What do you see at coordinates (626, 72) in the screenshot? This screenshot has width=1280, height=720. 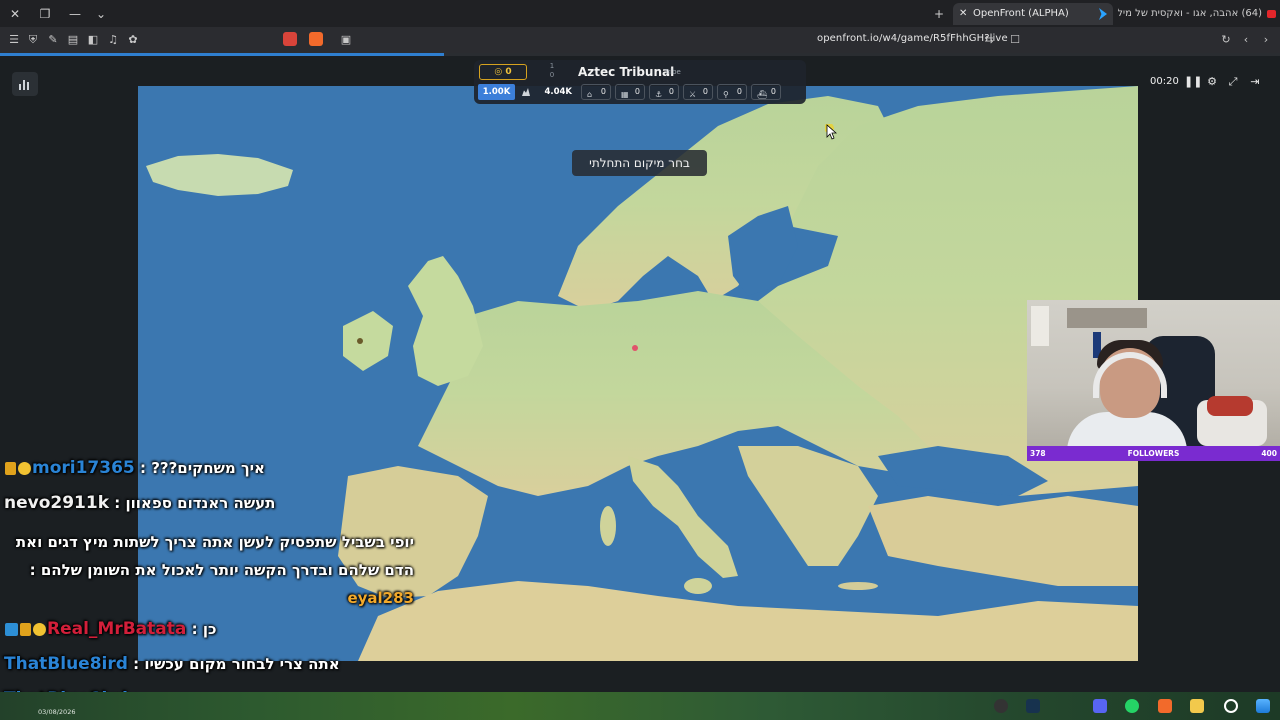 I see `nation-name: Aztec Tribunal` at bounding box center [626, 72].